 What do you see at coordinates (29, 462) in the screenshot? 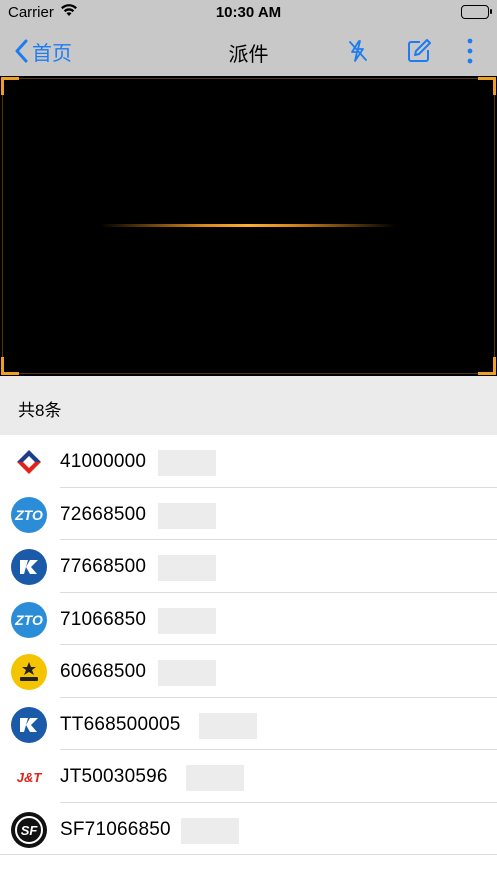
I see `debang-icon` at bounding box center [29, 462].